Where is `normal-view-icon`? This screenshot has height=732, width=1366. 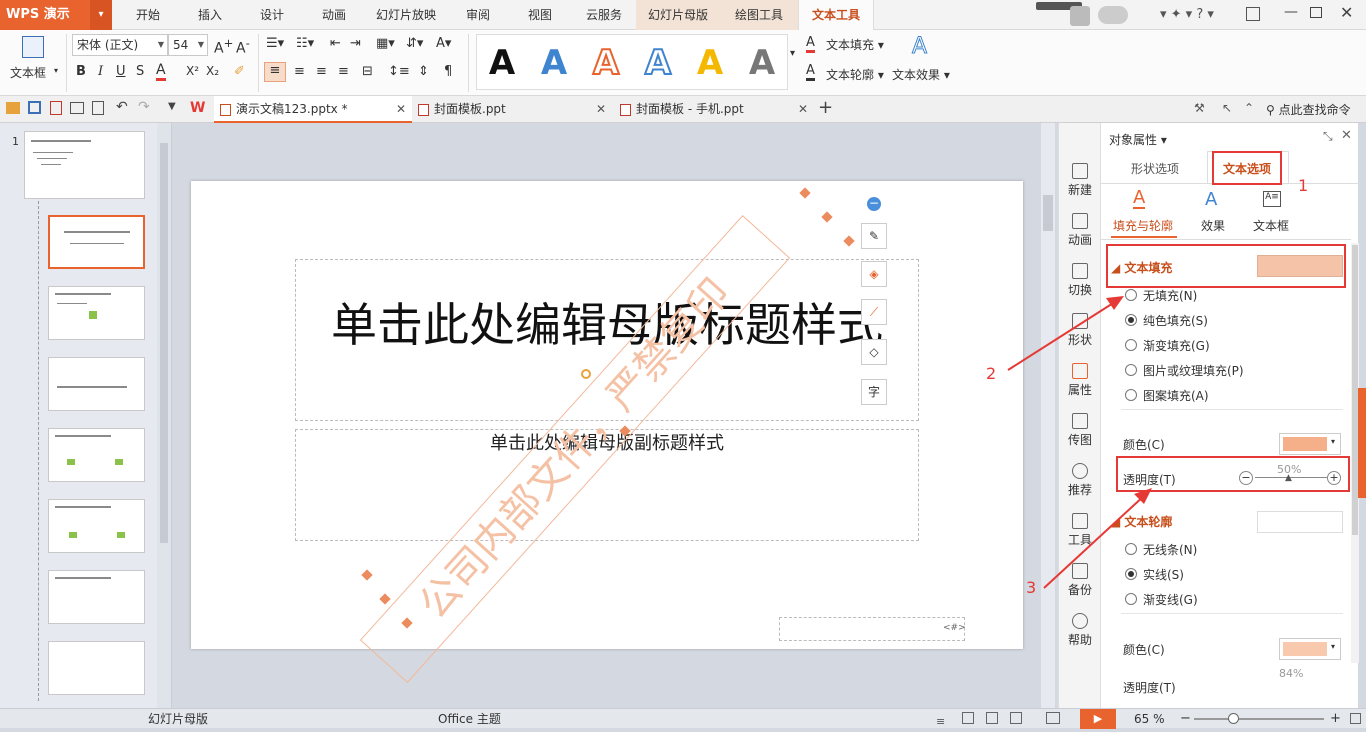 normal-view-icon is located at coordinates (968, 718).